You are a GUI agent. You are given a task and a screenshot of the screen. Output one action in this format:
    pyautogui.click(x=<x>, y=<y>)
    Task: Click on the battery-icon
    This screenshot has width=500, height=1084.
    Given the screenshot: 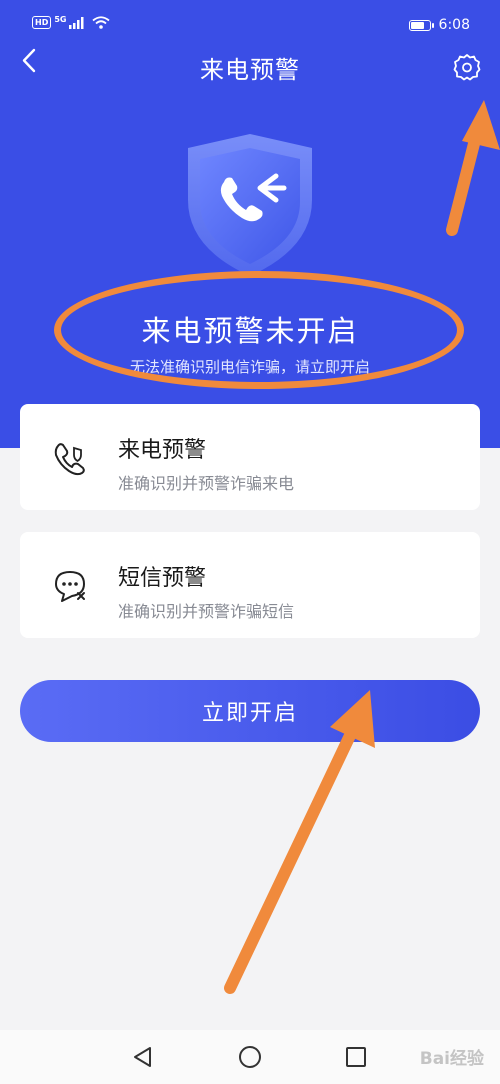 What is the action you would take?
    pyautogui.click(x=421, y=25)
    